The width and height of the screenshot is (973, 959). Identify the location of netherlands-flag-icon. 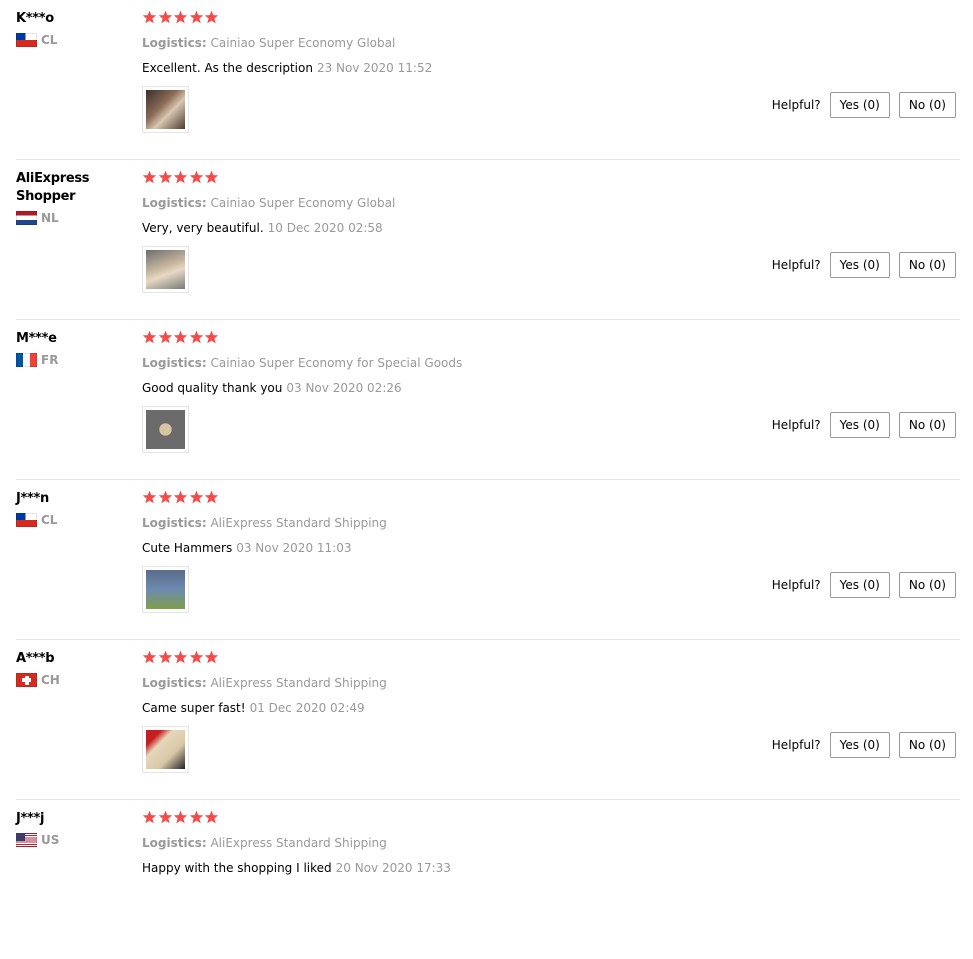
(26, 218).